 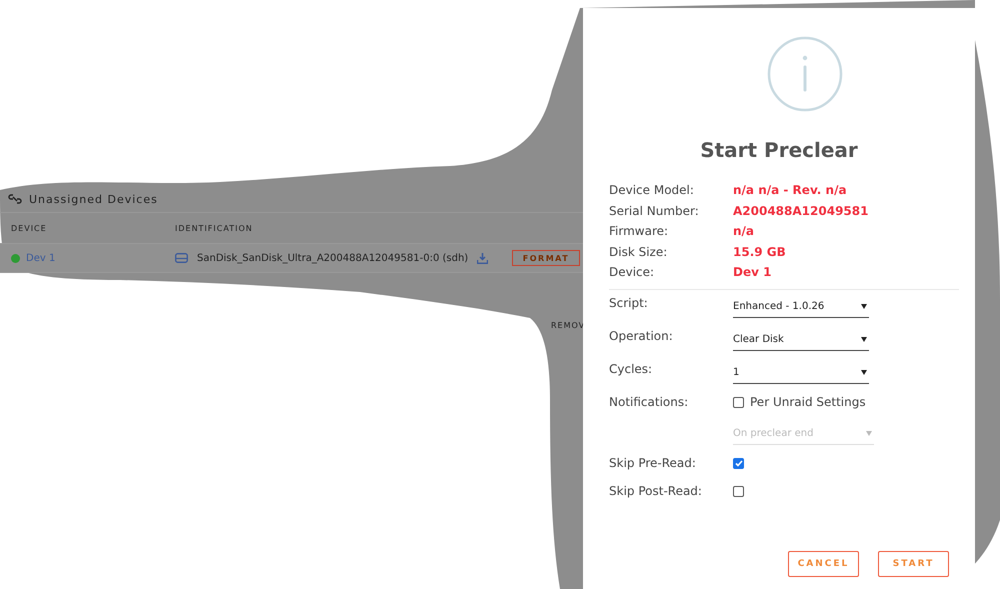 I want to click on field-label: Script:, so click(x=629, y=303).